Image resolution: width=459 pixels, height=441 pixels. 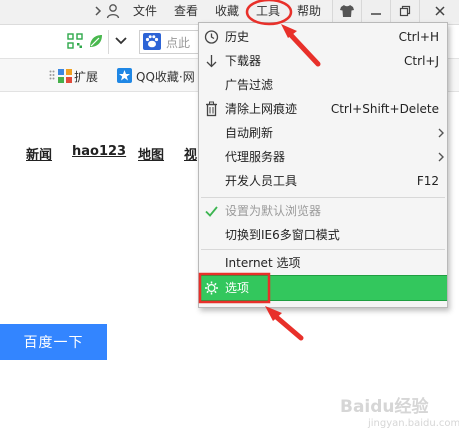 What do you see at coordinates (376, 14) in the screenshot?
I see `minimize-icon` at bounding box center [376, 14].